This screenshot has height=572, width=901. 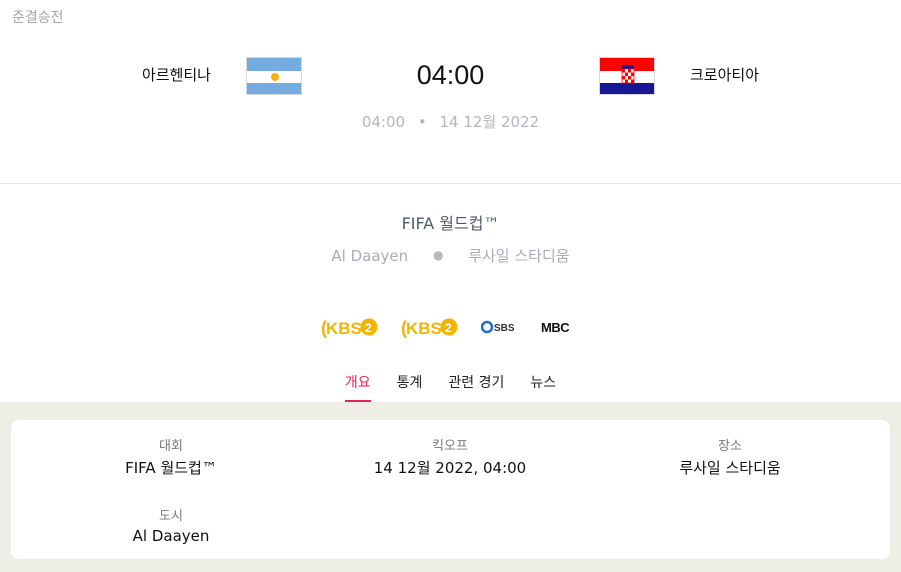 What do you see at coordinates (730, 456) in the screenshot?
I see `detail-venue: 장소 루사일 스타디움` at bounding box center [730, 456].